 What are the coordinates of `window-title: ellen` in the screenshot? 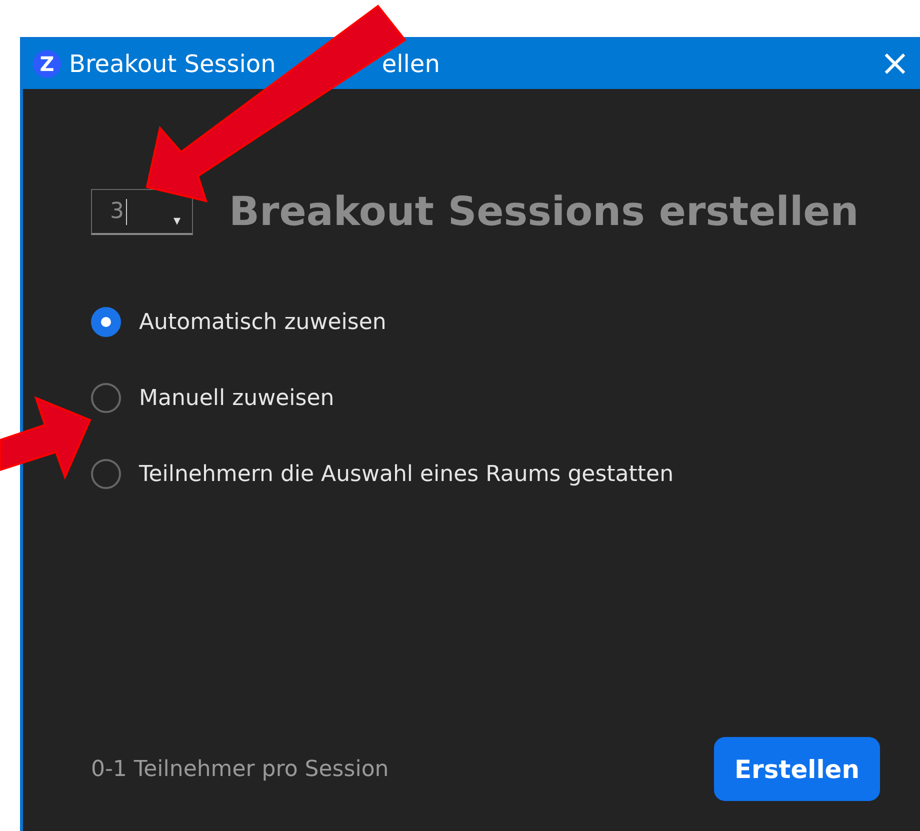 It's located at (411, 64).